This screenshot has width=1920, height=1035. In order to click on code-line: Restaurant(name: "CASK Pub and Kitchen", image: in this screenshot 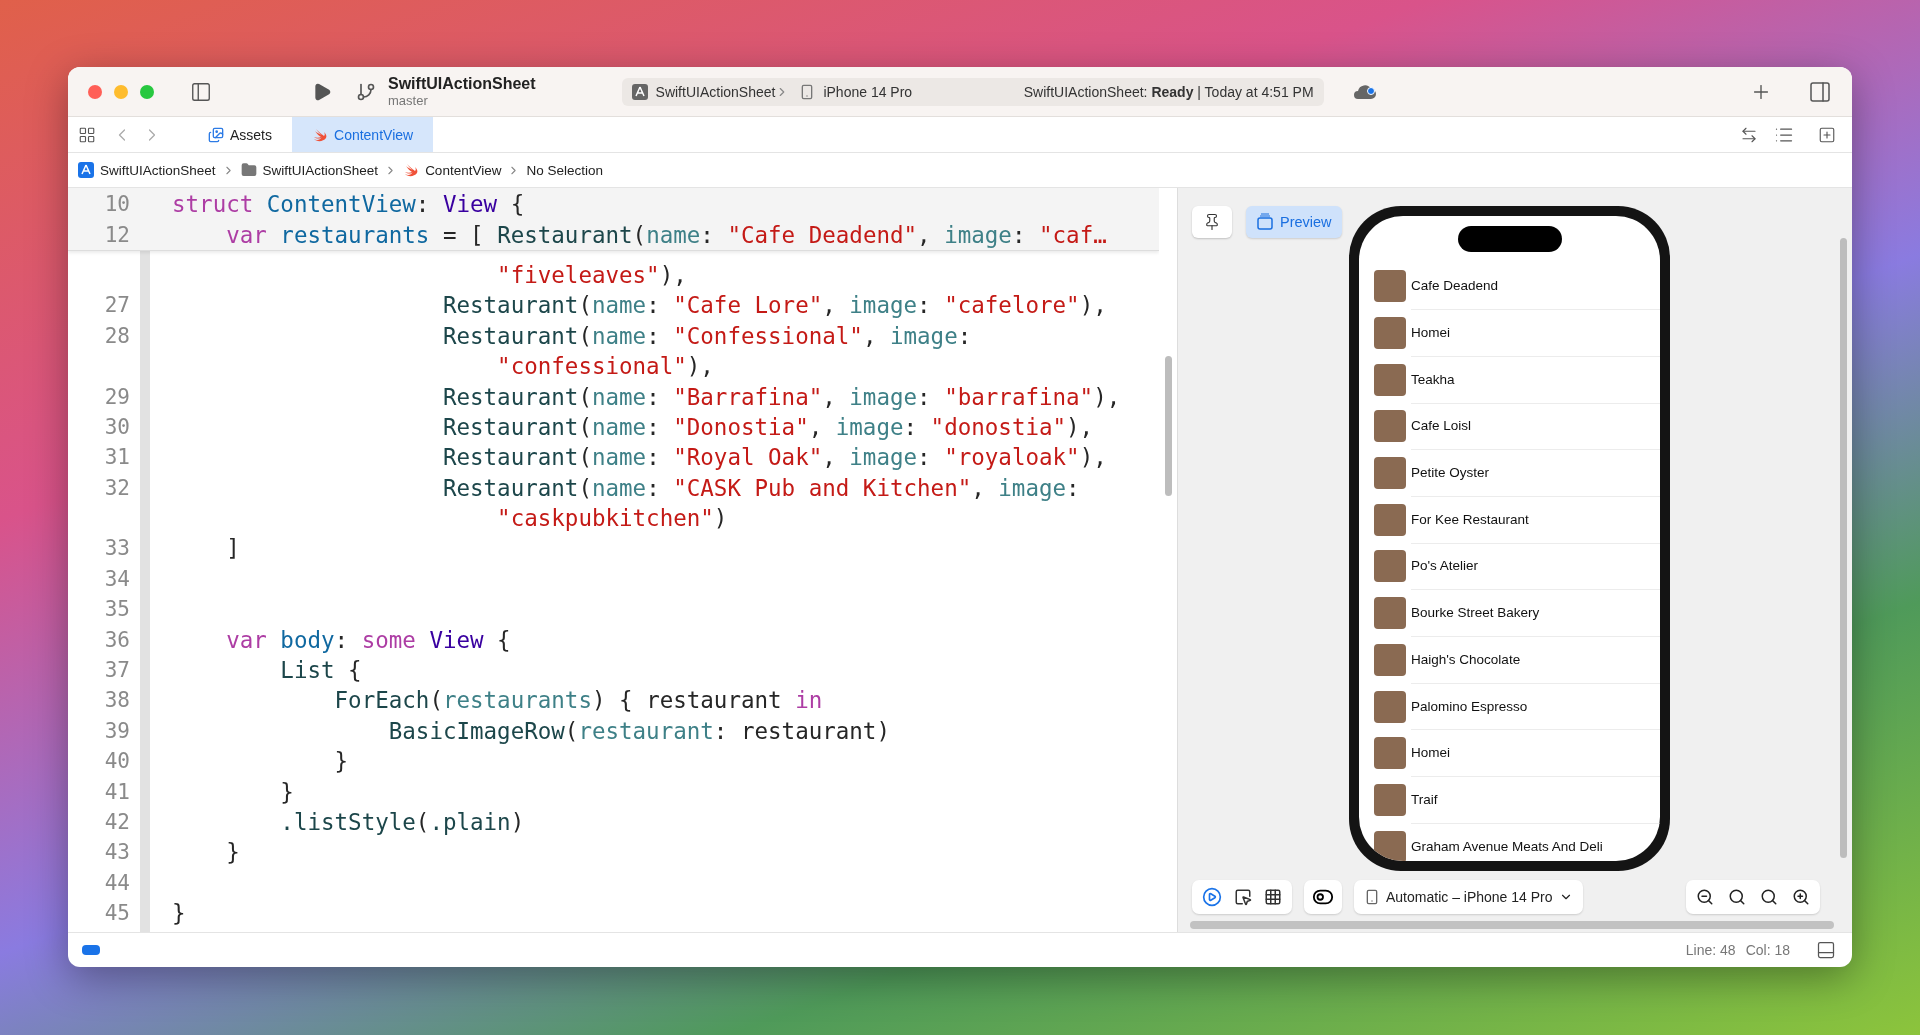, I will do `click(760, 487)`.